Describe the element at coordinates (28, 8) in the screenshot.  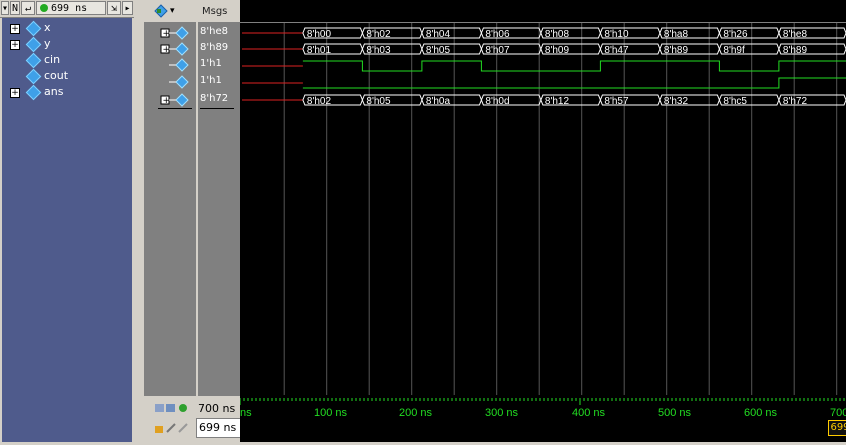
I see `step-back-icon: ↵` at that location.